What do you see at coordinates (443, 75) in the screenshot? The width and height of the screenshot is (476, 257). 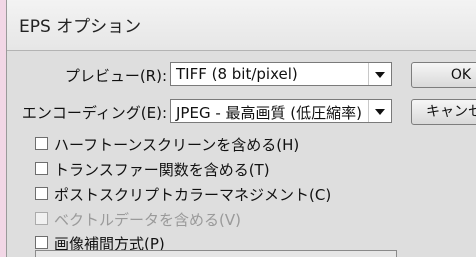 I see `ok-button: OK` at bounding box center [443, 75].